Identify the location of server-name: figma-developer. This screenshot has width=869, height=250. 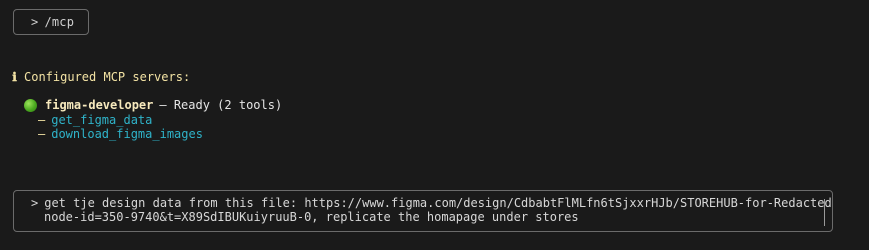
(99, 105).